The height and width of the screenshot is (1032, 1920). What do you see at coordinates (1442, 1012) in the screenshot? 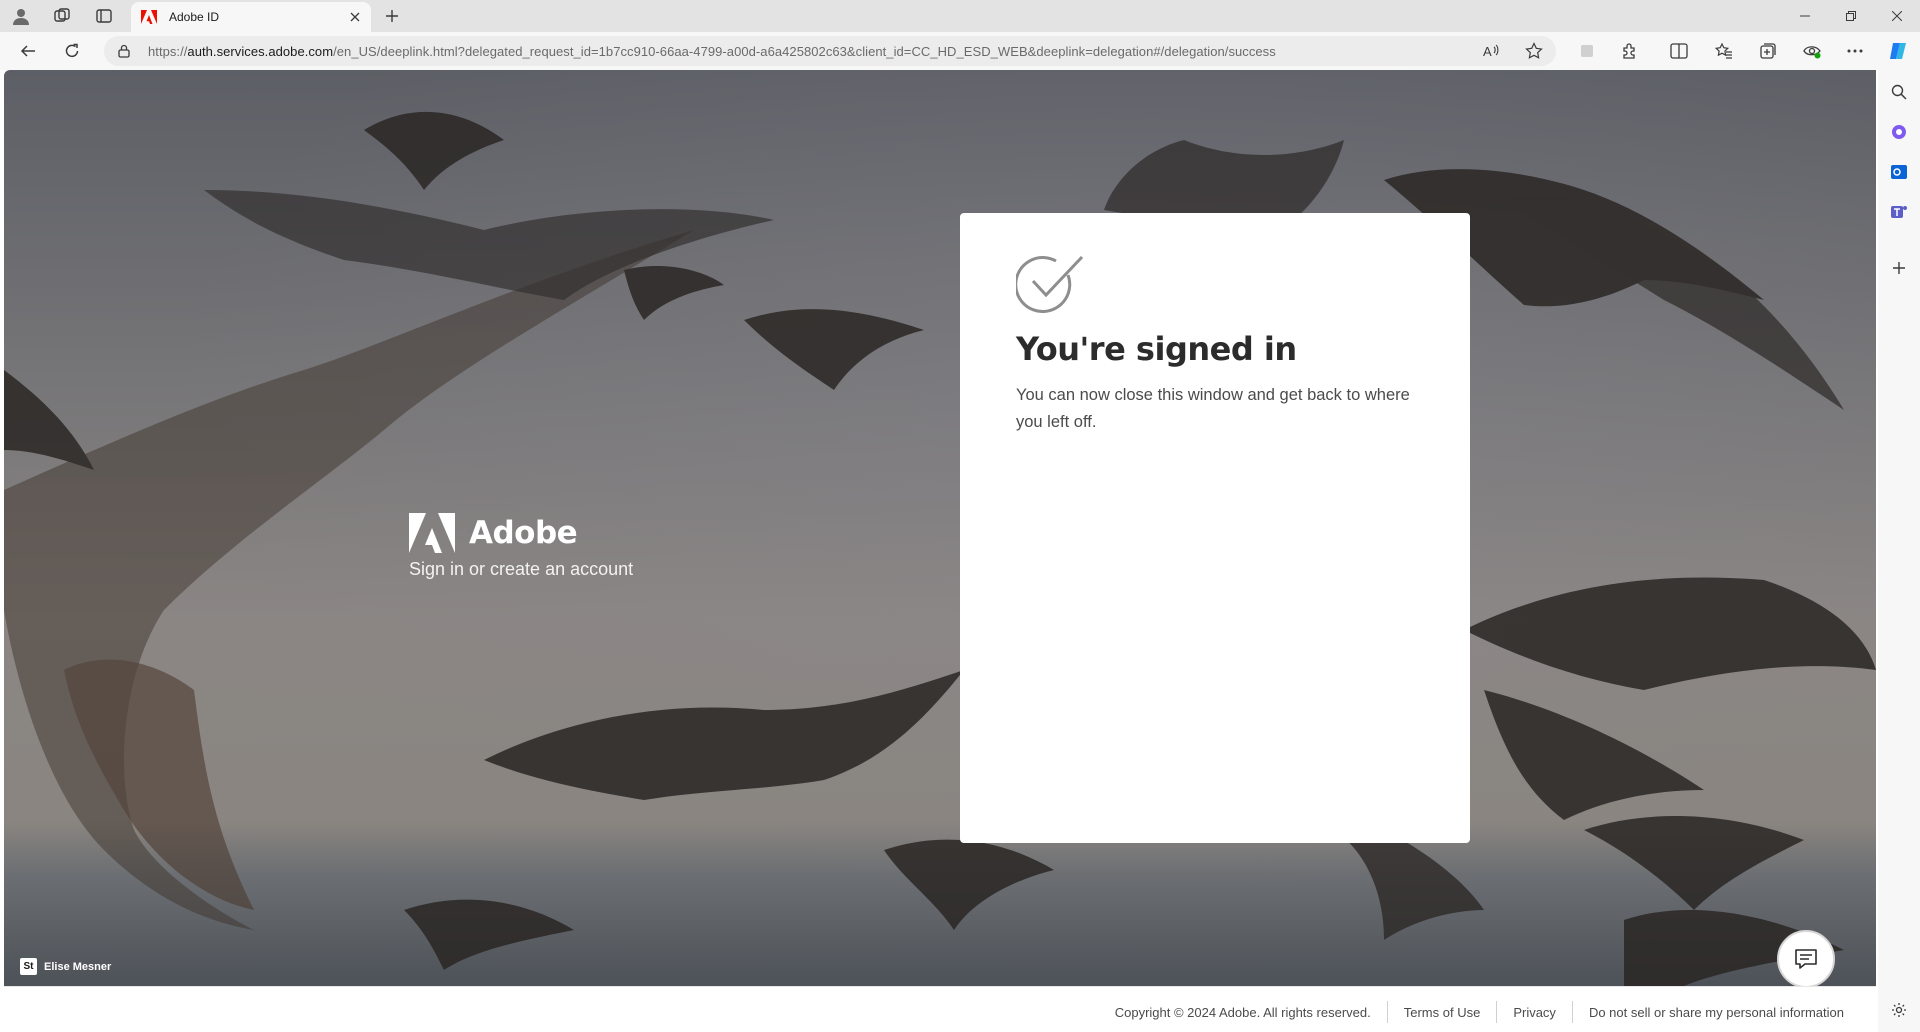
I see `terms-link: Terms of Use` at bounding box center [1442, 1012].